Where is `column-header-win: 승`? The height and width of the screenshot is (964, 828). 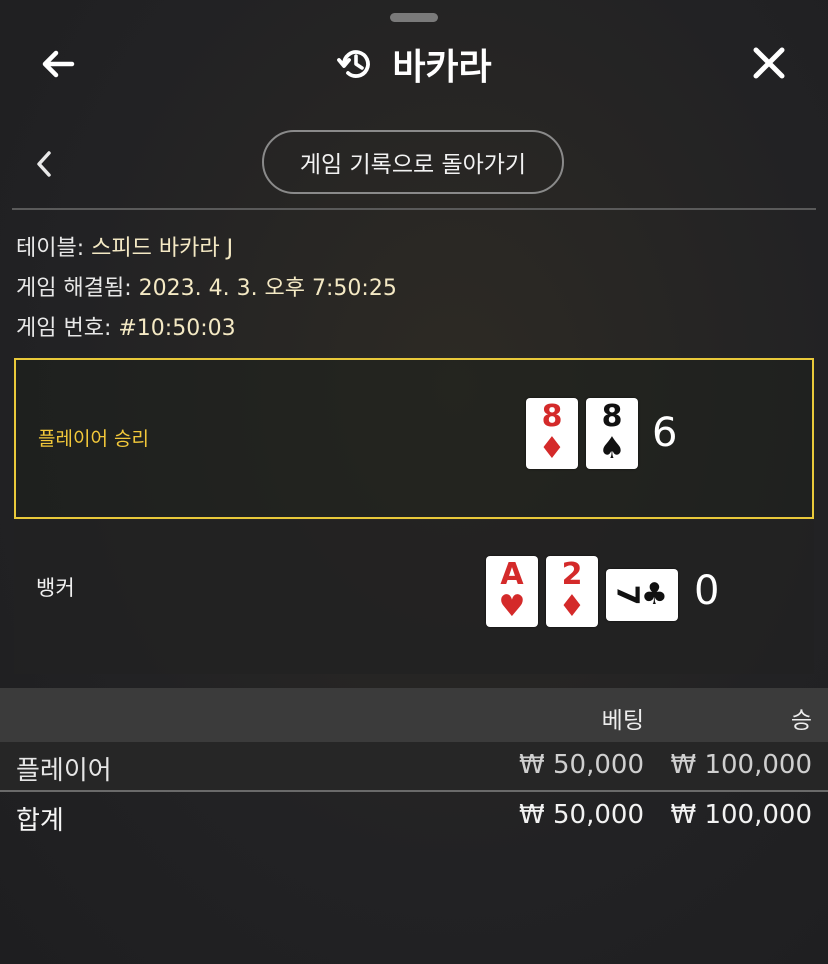
column-header-win: 승 is located at coordinates (801, 721).